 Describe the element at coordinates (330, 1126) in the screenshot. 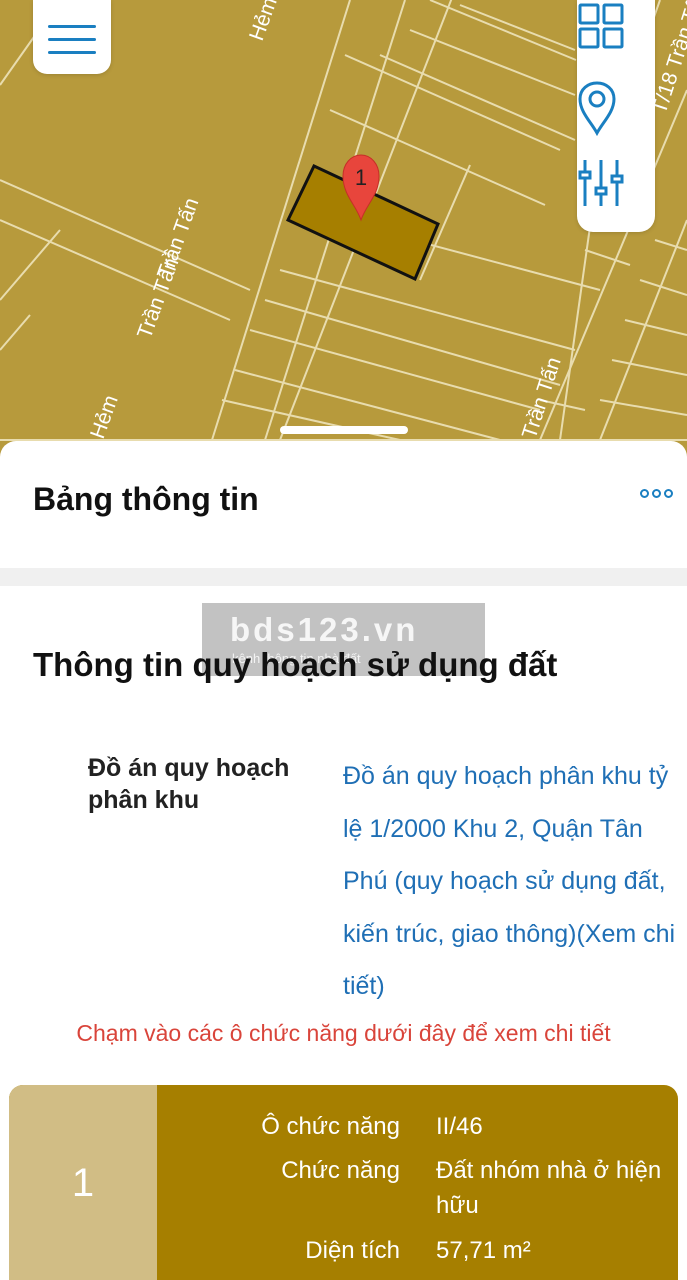

I see `function-cell-label: Ô chức năng` at that location.